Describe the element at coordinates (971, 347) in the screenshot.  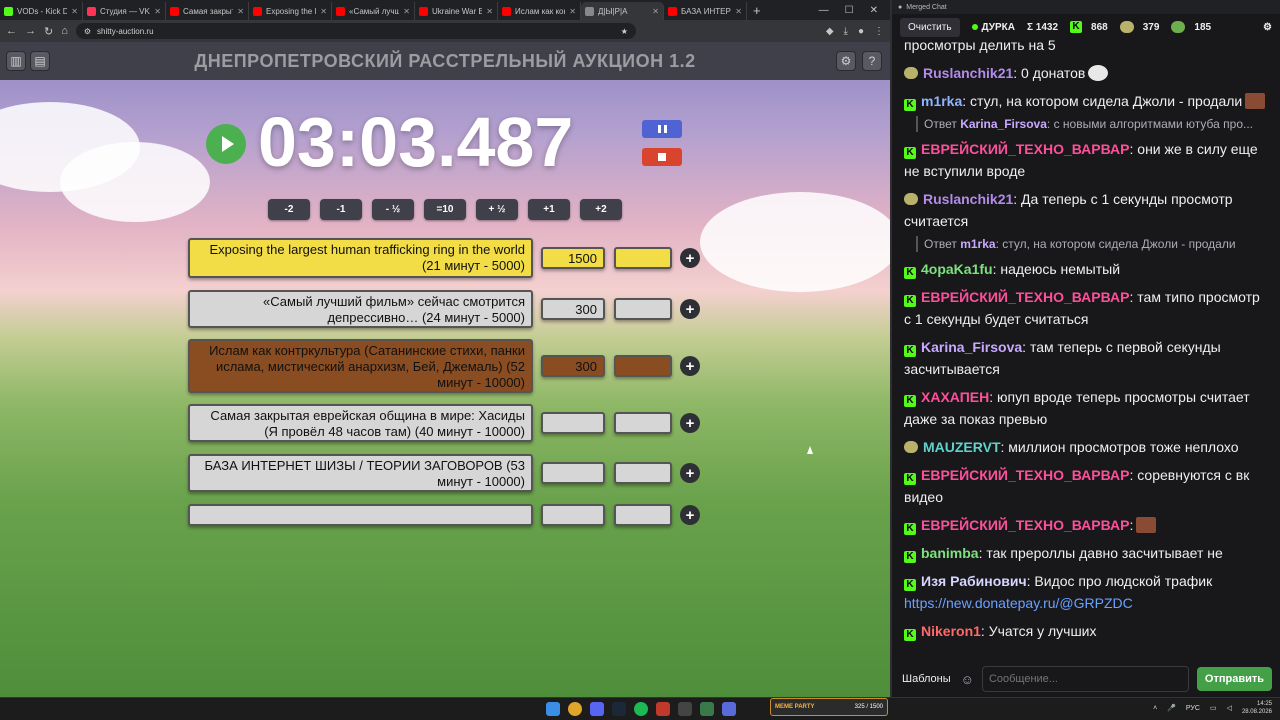
I see `chat-nick: Karina_Firsova` at that location.